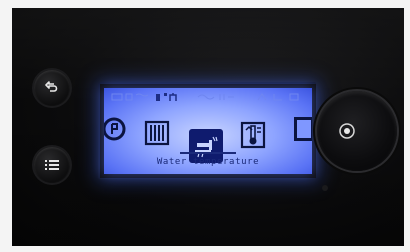  I want to click on status-faint-icons, so click(130, 97).